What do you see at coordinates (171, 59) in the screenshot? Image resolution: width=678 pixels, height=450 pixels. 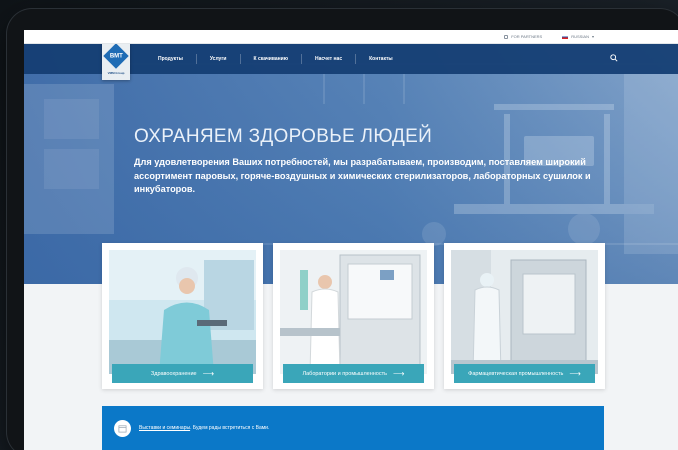 I see `nav-item-products: Продукты` at bounding box center [171, 59].